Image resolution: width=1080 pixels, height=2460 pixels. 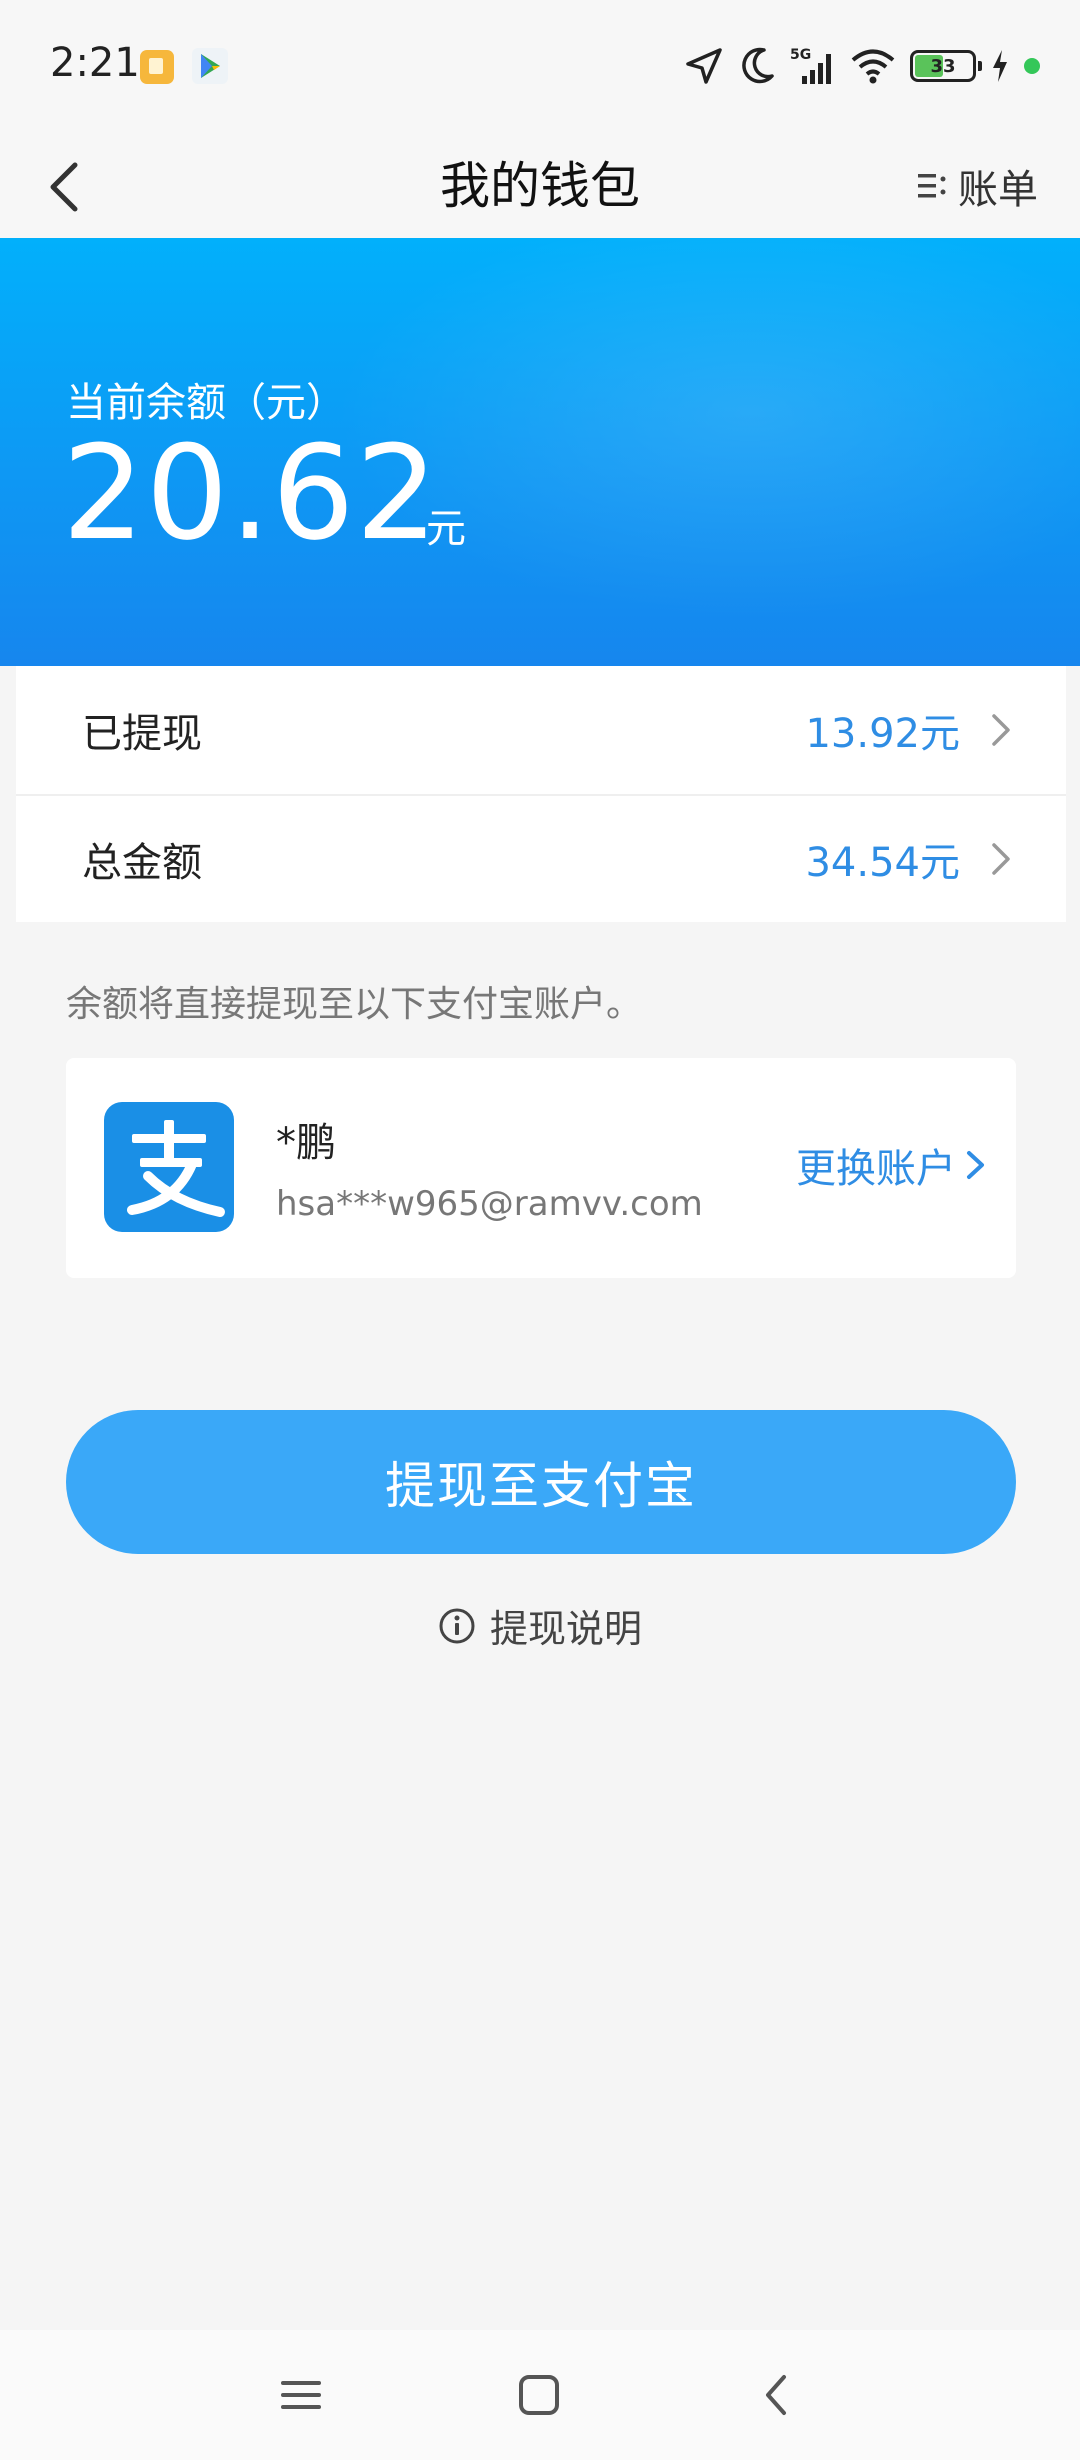 I want to click on bill-label: 账单, so click(x=998, y=190).